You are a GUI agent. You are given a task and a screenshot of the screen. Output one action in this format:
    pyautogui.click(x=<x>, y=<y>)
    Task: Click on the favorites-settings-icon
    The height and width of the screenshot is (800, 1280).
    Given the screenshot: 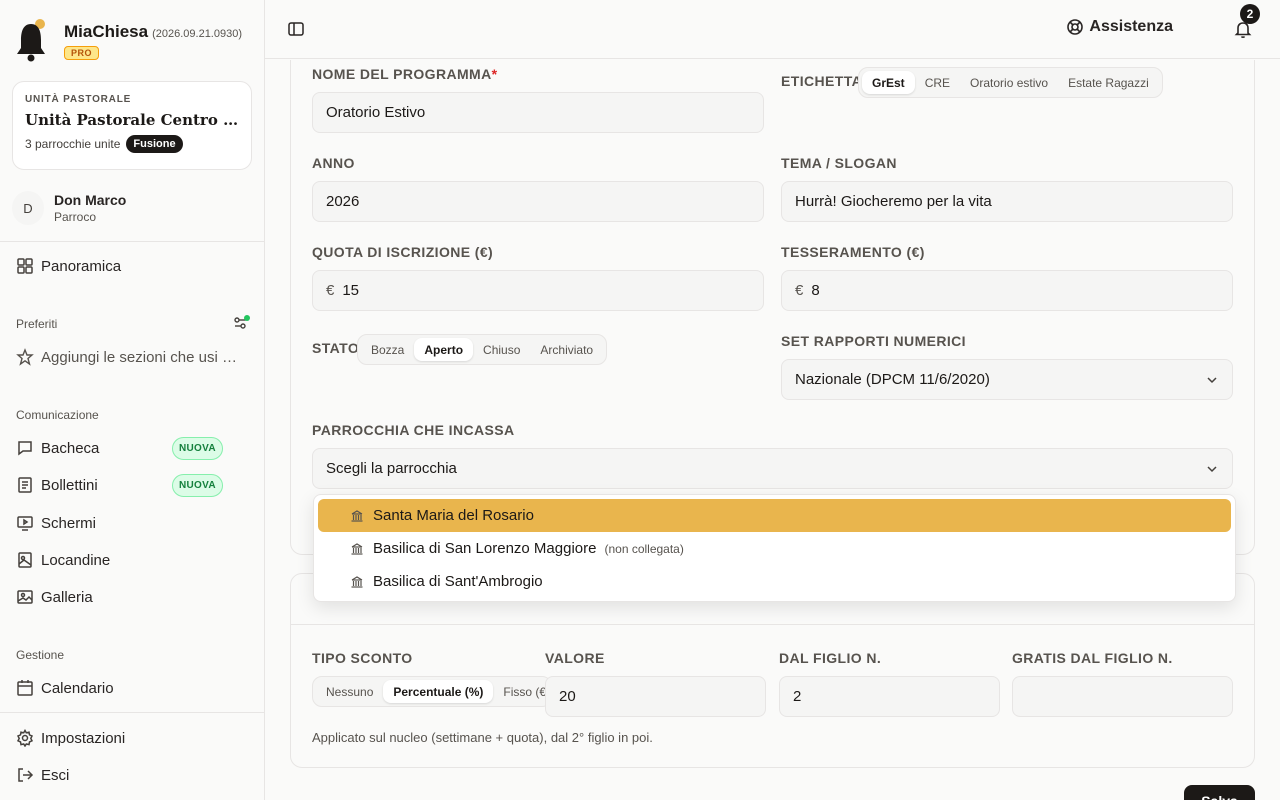 What is the action you would take?
    pyautogui.click(x=241, y=325)
    